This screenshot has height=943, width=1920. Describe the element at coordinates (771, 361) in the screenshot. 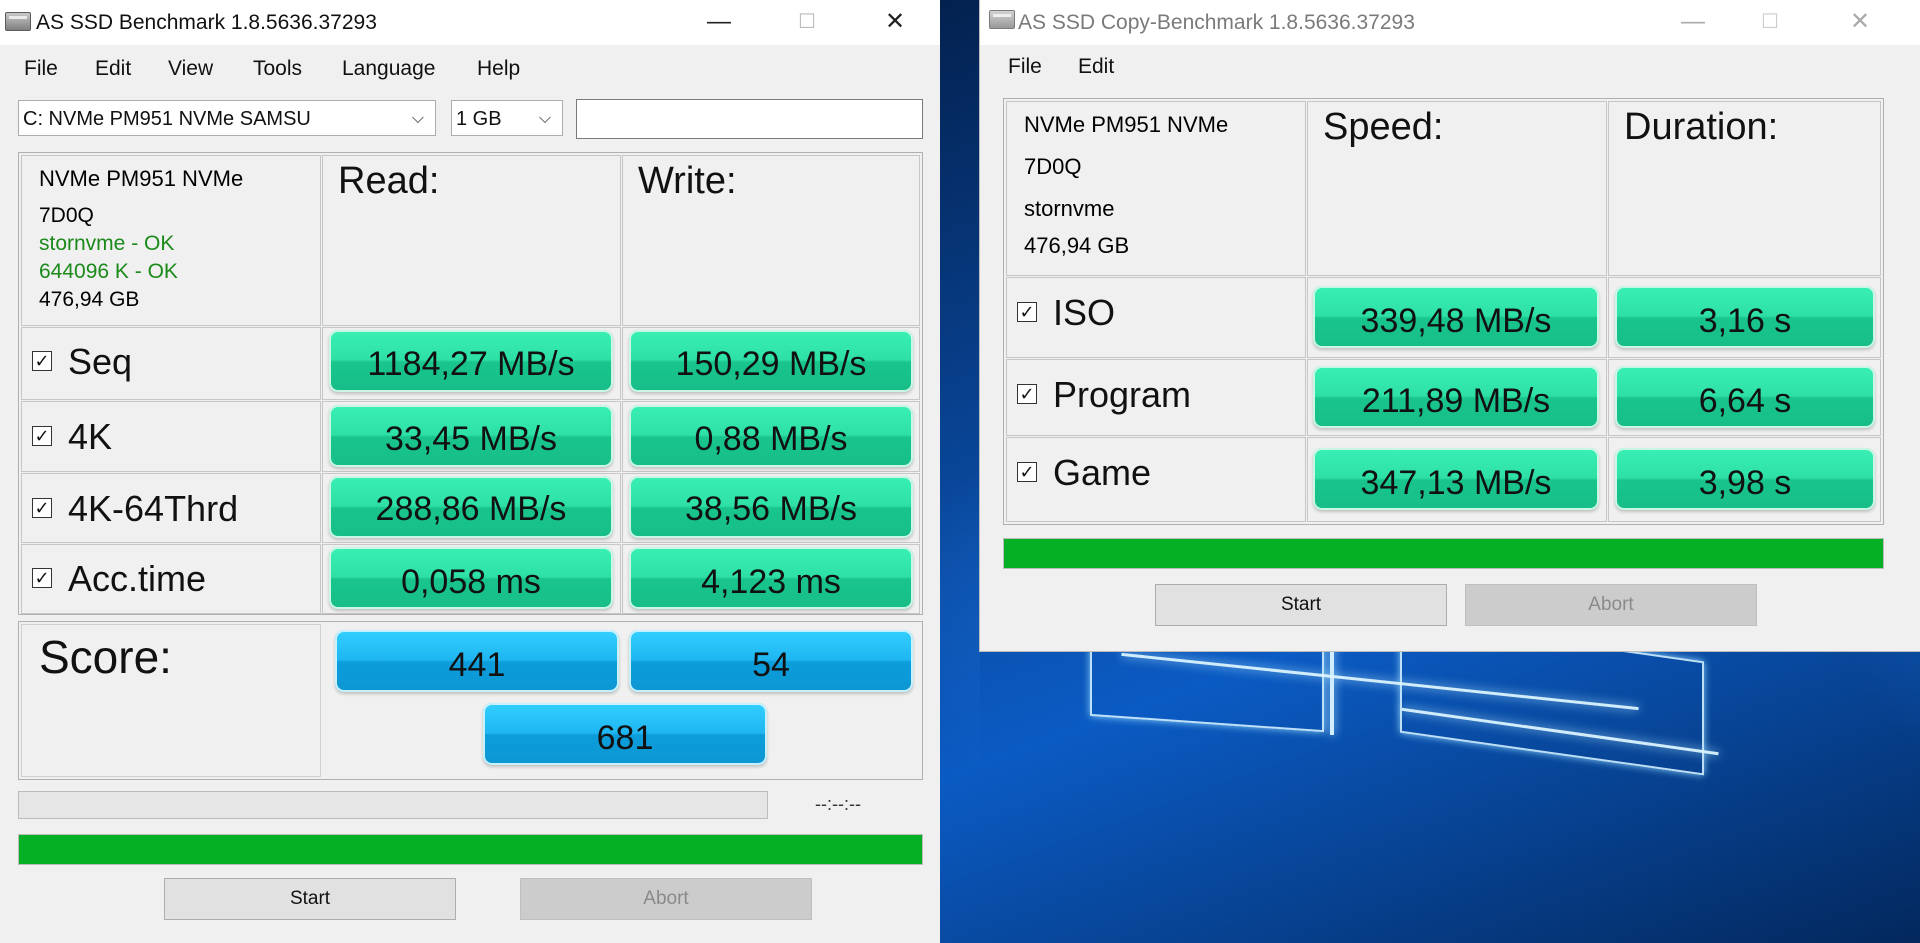

I see `seq-write-result: 150,29 MB/s` at that location.